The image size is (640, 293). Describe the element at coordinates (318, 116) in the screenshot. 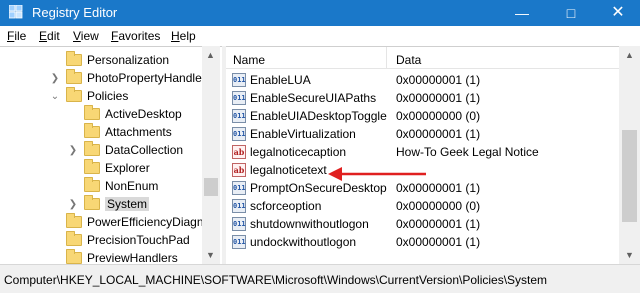

I see `value-name: EnableUIADesktopToggle` at that location.